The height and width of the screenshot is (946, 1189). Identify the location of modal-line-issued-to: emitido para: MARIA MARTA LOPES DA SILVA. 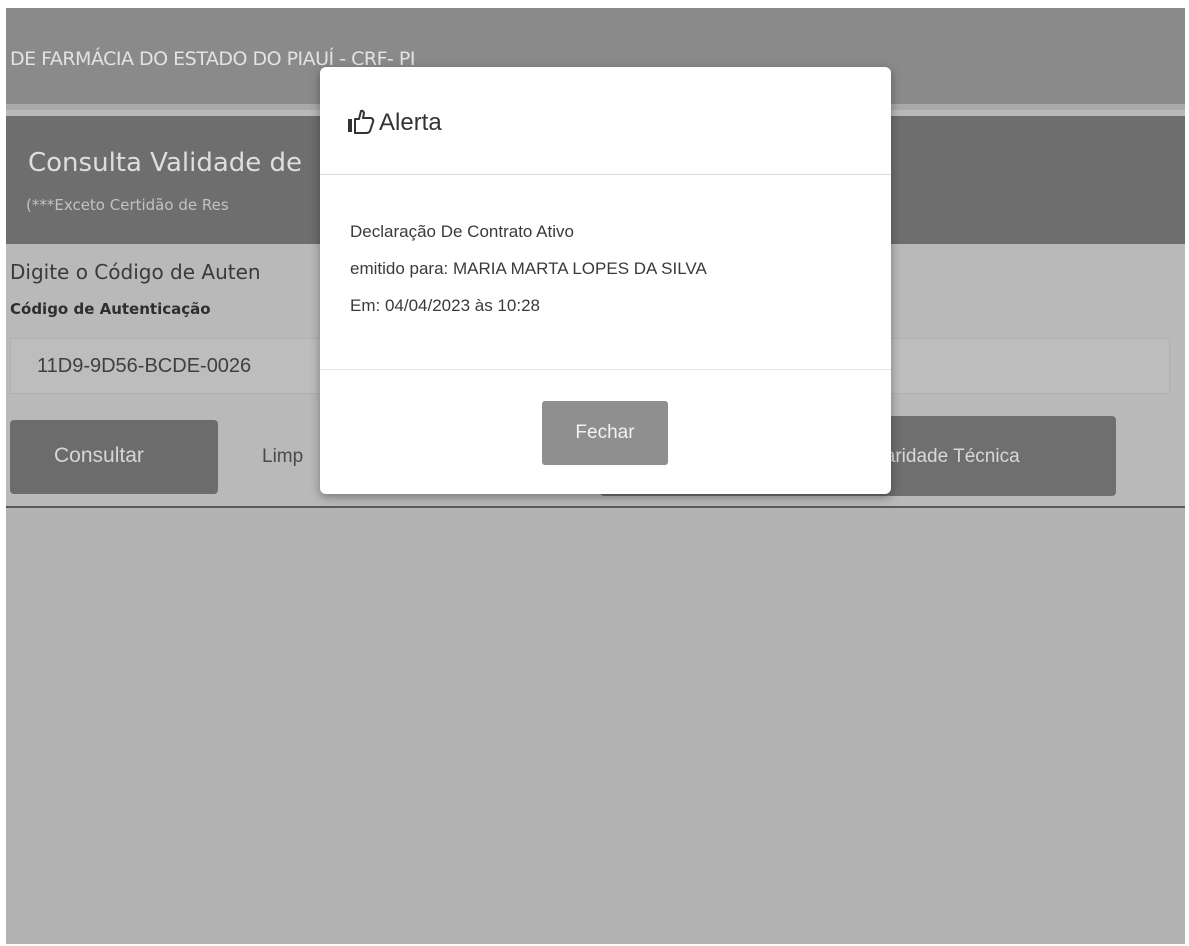
(528, 268).